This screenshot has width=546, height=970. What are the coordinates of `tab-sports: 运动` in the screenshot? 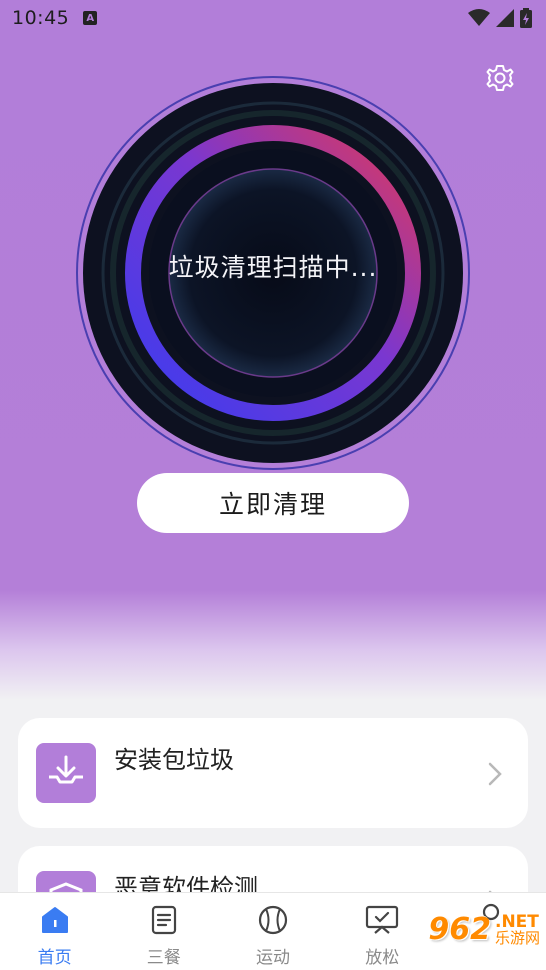 It's located at (272, 931).